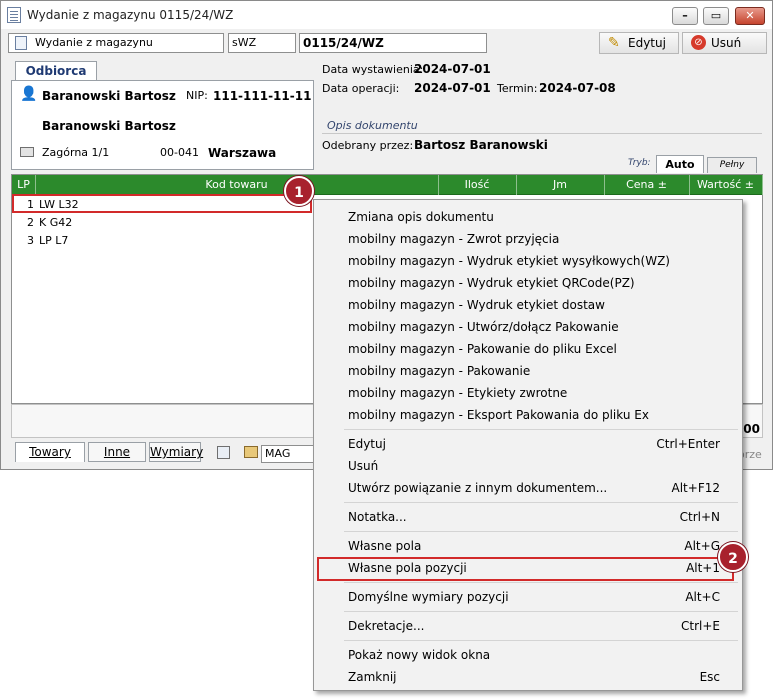  Describe the element at coordinates (528, 217) in the screenshot. I see `menu-item: Zmiana opis dokumentu` at that location.